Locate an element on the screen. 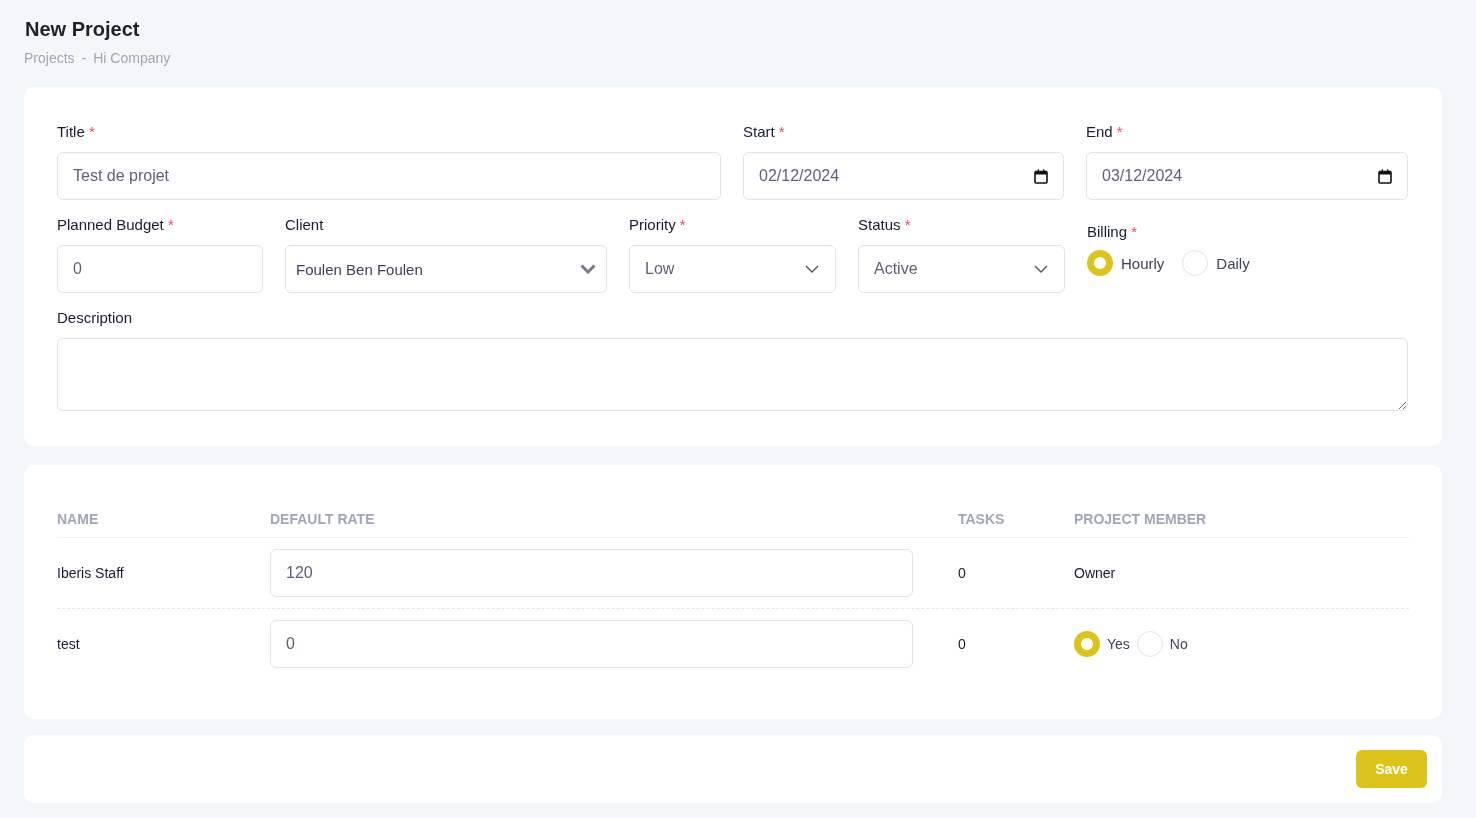 This screenshot has height=818, width=1476. field-label: End * is located at coordinates (1105, 131).